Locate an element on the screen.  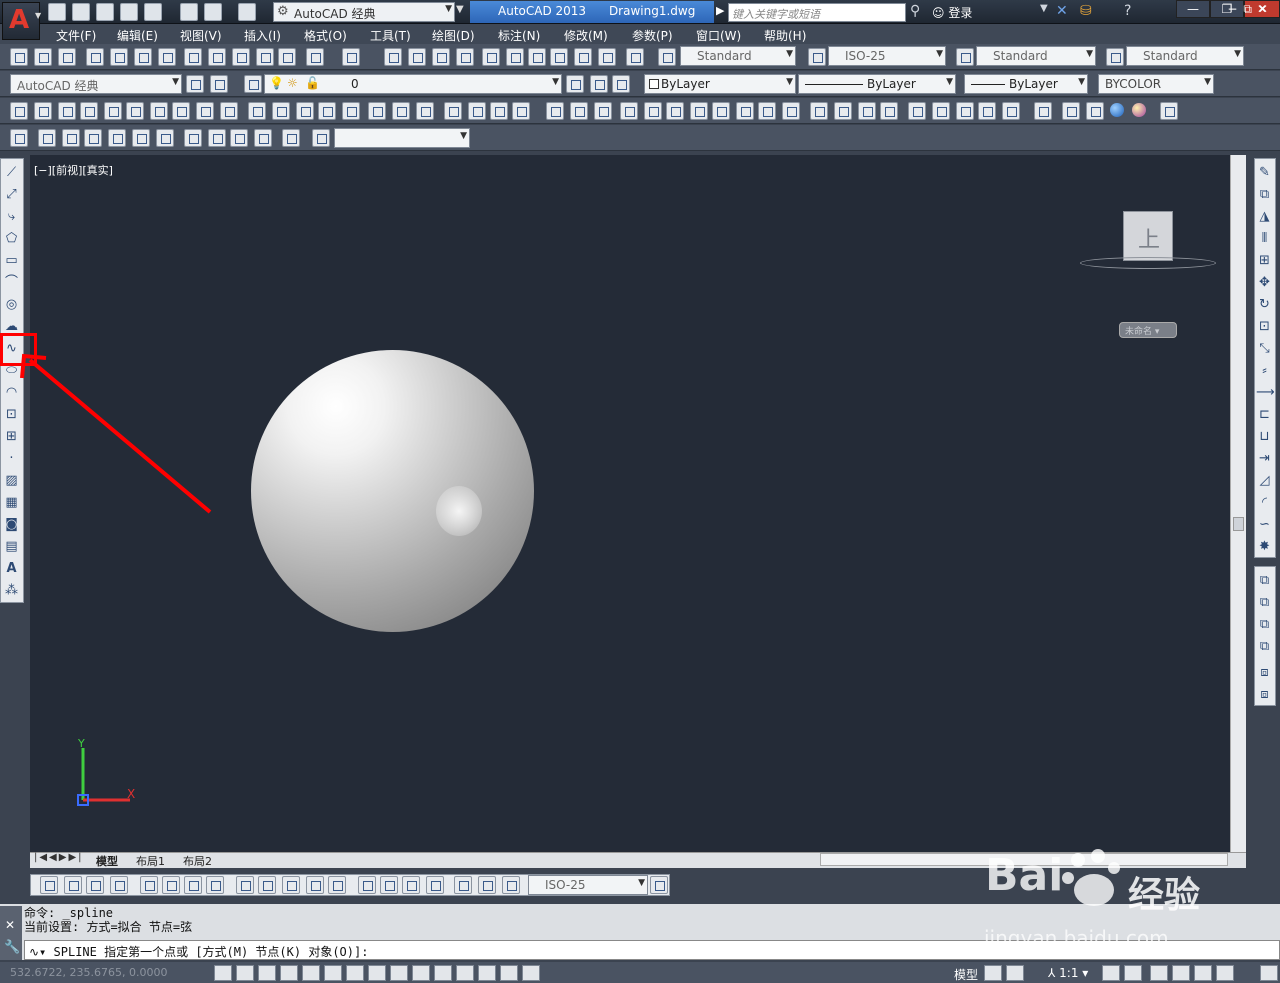
vertical-scrollbar is located at coordinates (1238, 503).